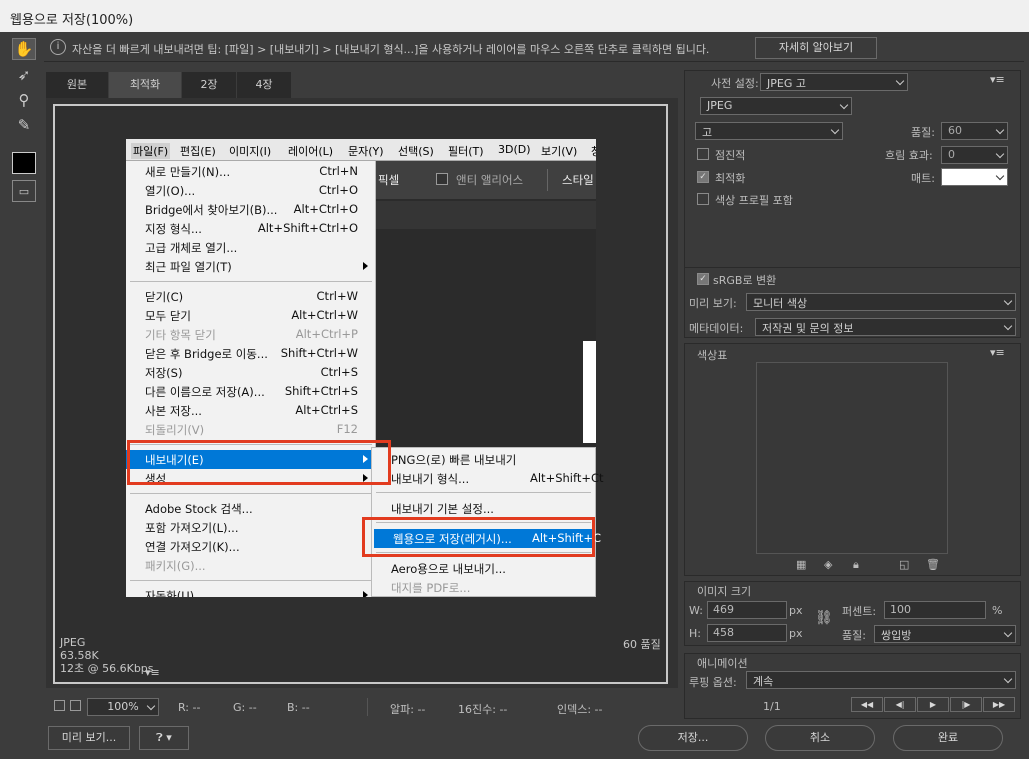 The width and height of the screenshot is (1029, 759). What do you see at coordinates (251, 410) in the screenshot?
I see `menu-item-save-copy: 사본 저장... Alt+Ctrl+S` at bounding box center [251, 410].